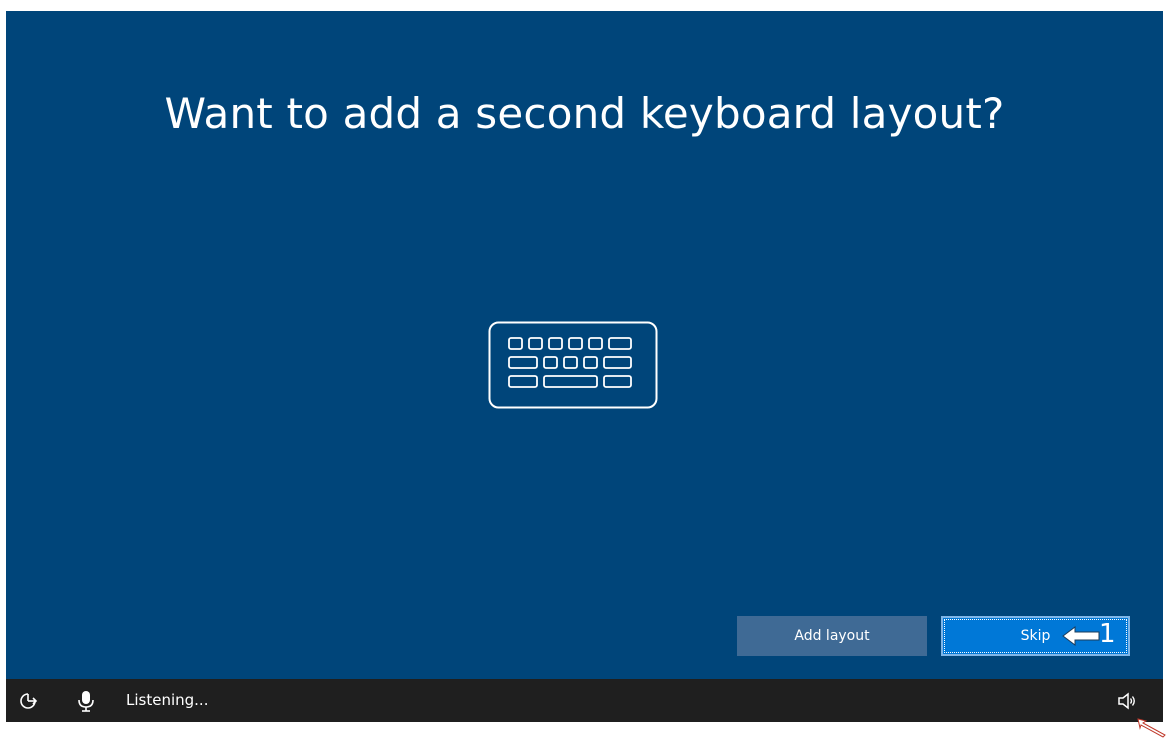 The width and height of the screenshot is (1169, 738). What do you see at coordinates (1081, 636) in the screenshot?
I see `annotation-arrow-icon` at bounding box center [1081, 636].